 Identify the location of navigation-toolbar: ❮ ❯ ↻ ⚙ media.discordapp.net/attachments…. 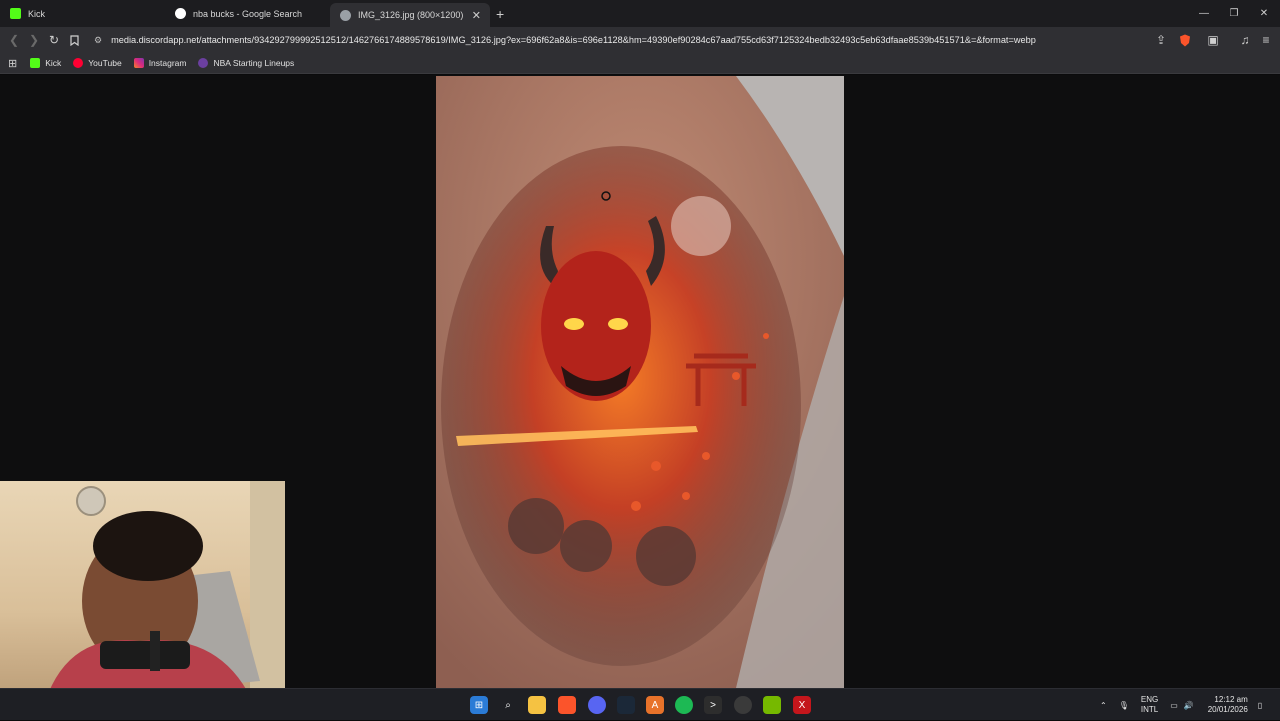
(640, 40).